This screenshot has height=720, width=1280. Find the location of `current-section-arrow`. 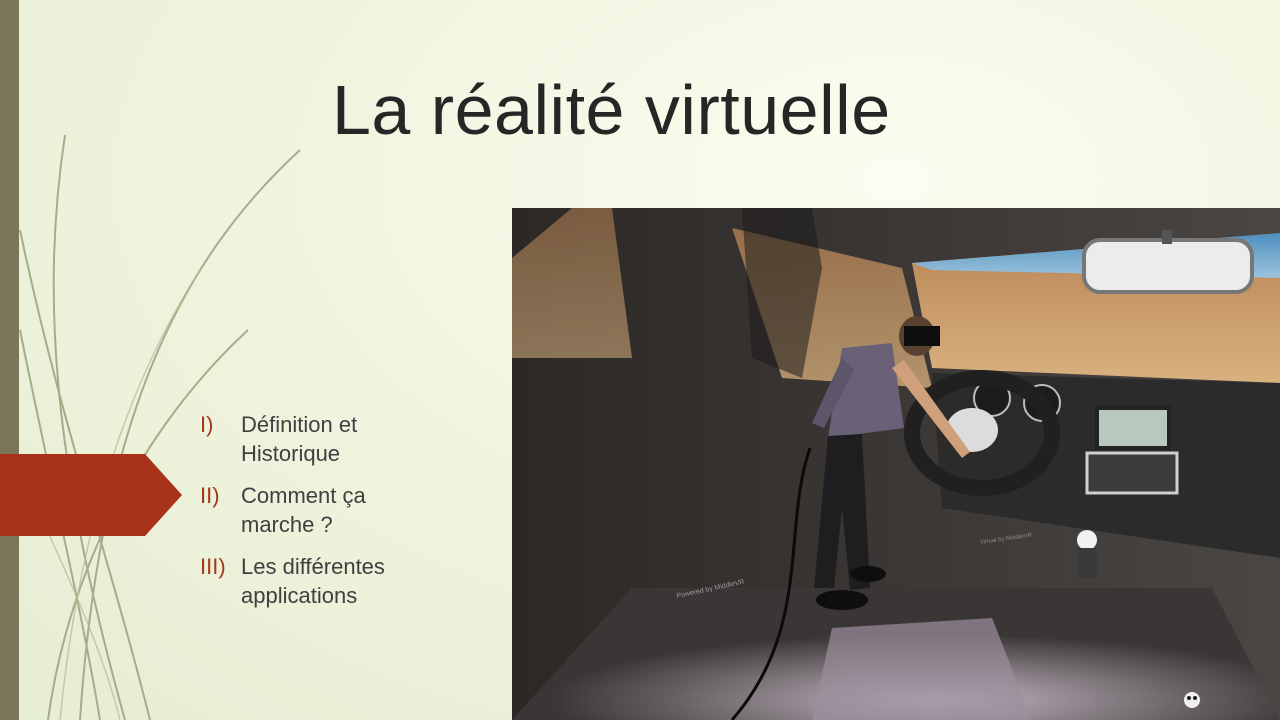

current-section-arrow is located at coordinates (91, 495).